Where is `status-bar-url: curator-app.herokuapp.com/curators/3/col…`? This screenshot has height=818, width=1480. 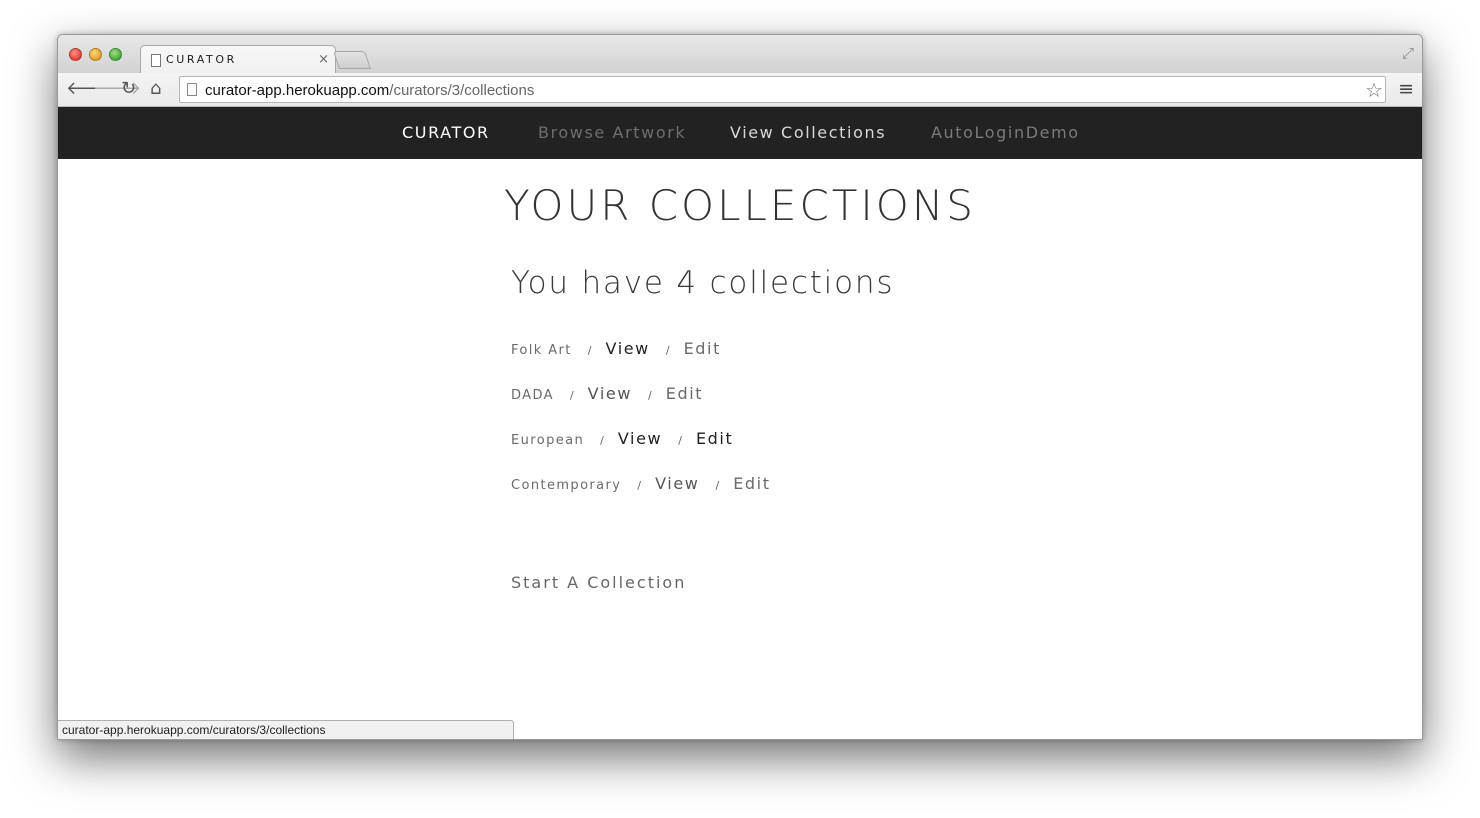
status-bar-url: curator-app.herokuapp.com/curators/3/col… is located at coordinates (286, 729).